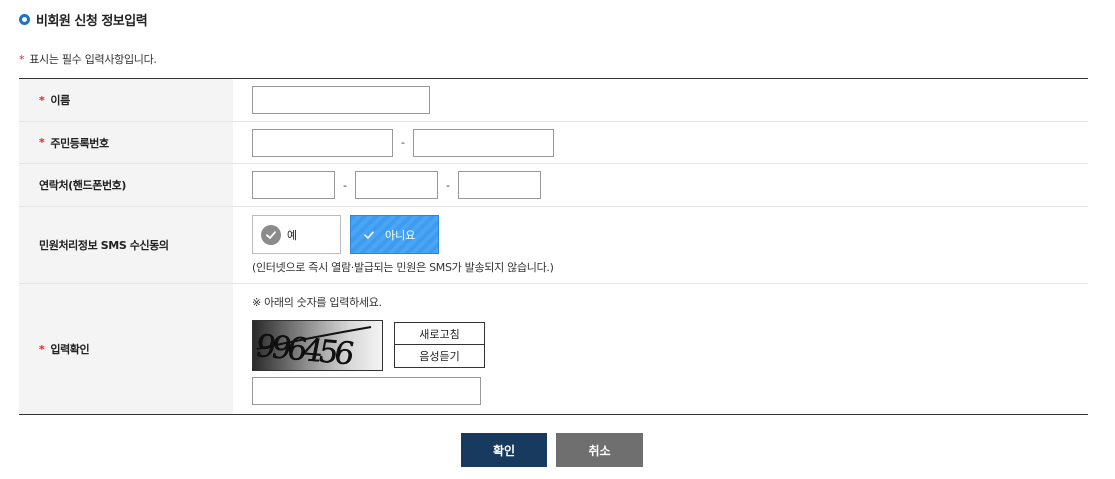 The image size is (1115, 479). Describe the element at coordinates (400, 235) in the screenshot. I see `sms-no-label: 아니요` at that location.